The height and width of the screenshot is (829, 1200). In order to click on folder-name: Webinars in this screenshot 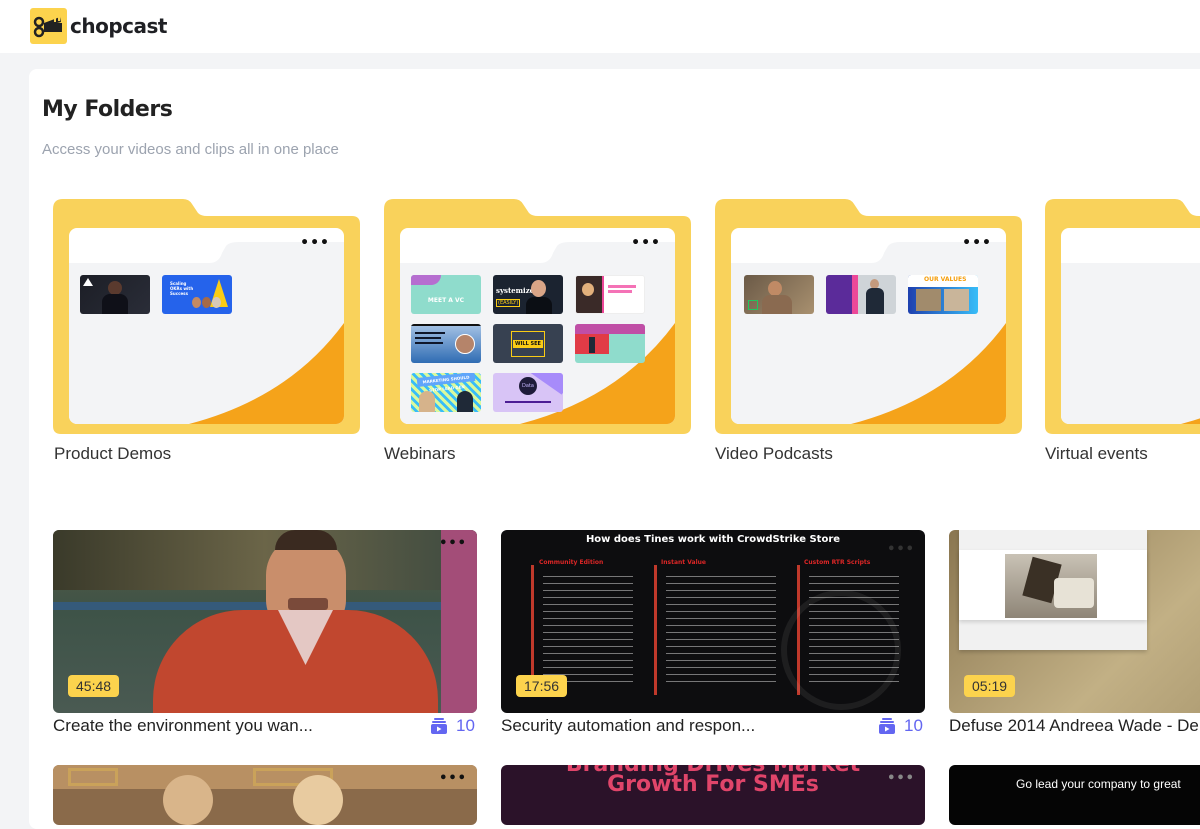, I will do `click(420, 454)`.